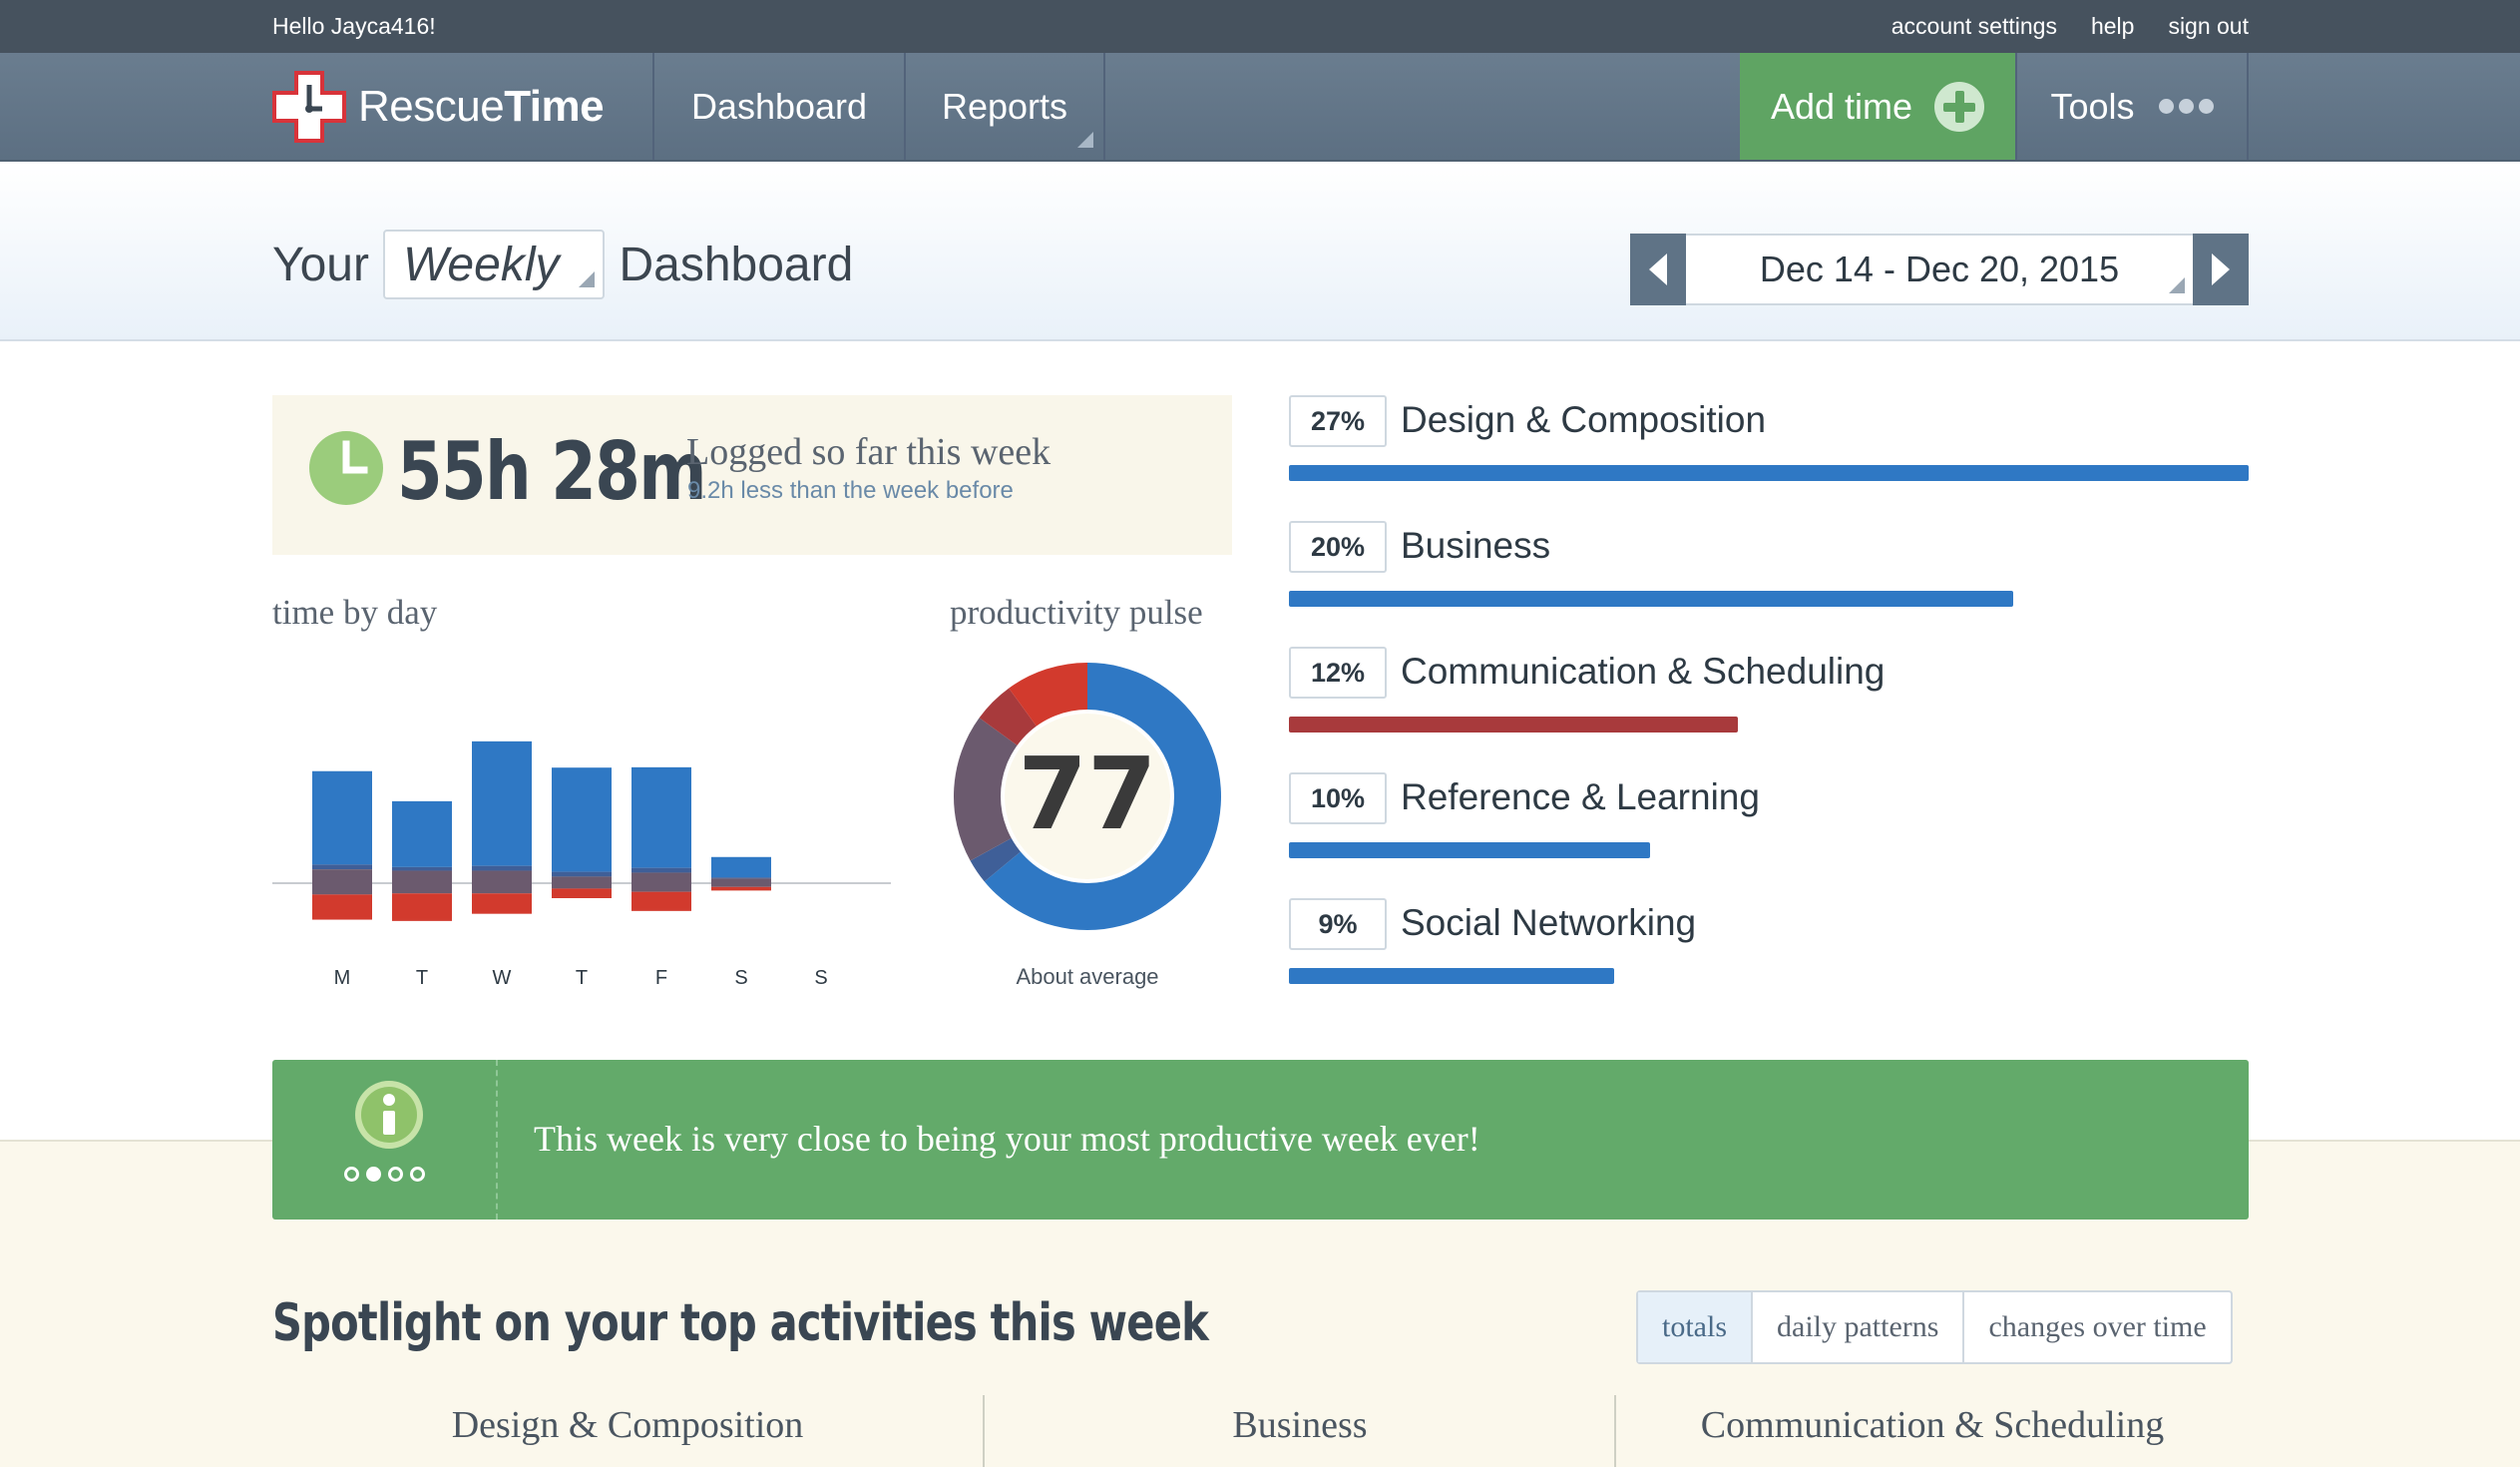 This screenshot has height=1467, width=2520. What do you see at coordinates (1338, 798) in the screenshot?
I see `category-percent: 10%` at bounding box center [1338, 798].